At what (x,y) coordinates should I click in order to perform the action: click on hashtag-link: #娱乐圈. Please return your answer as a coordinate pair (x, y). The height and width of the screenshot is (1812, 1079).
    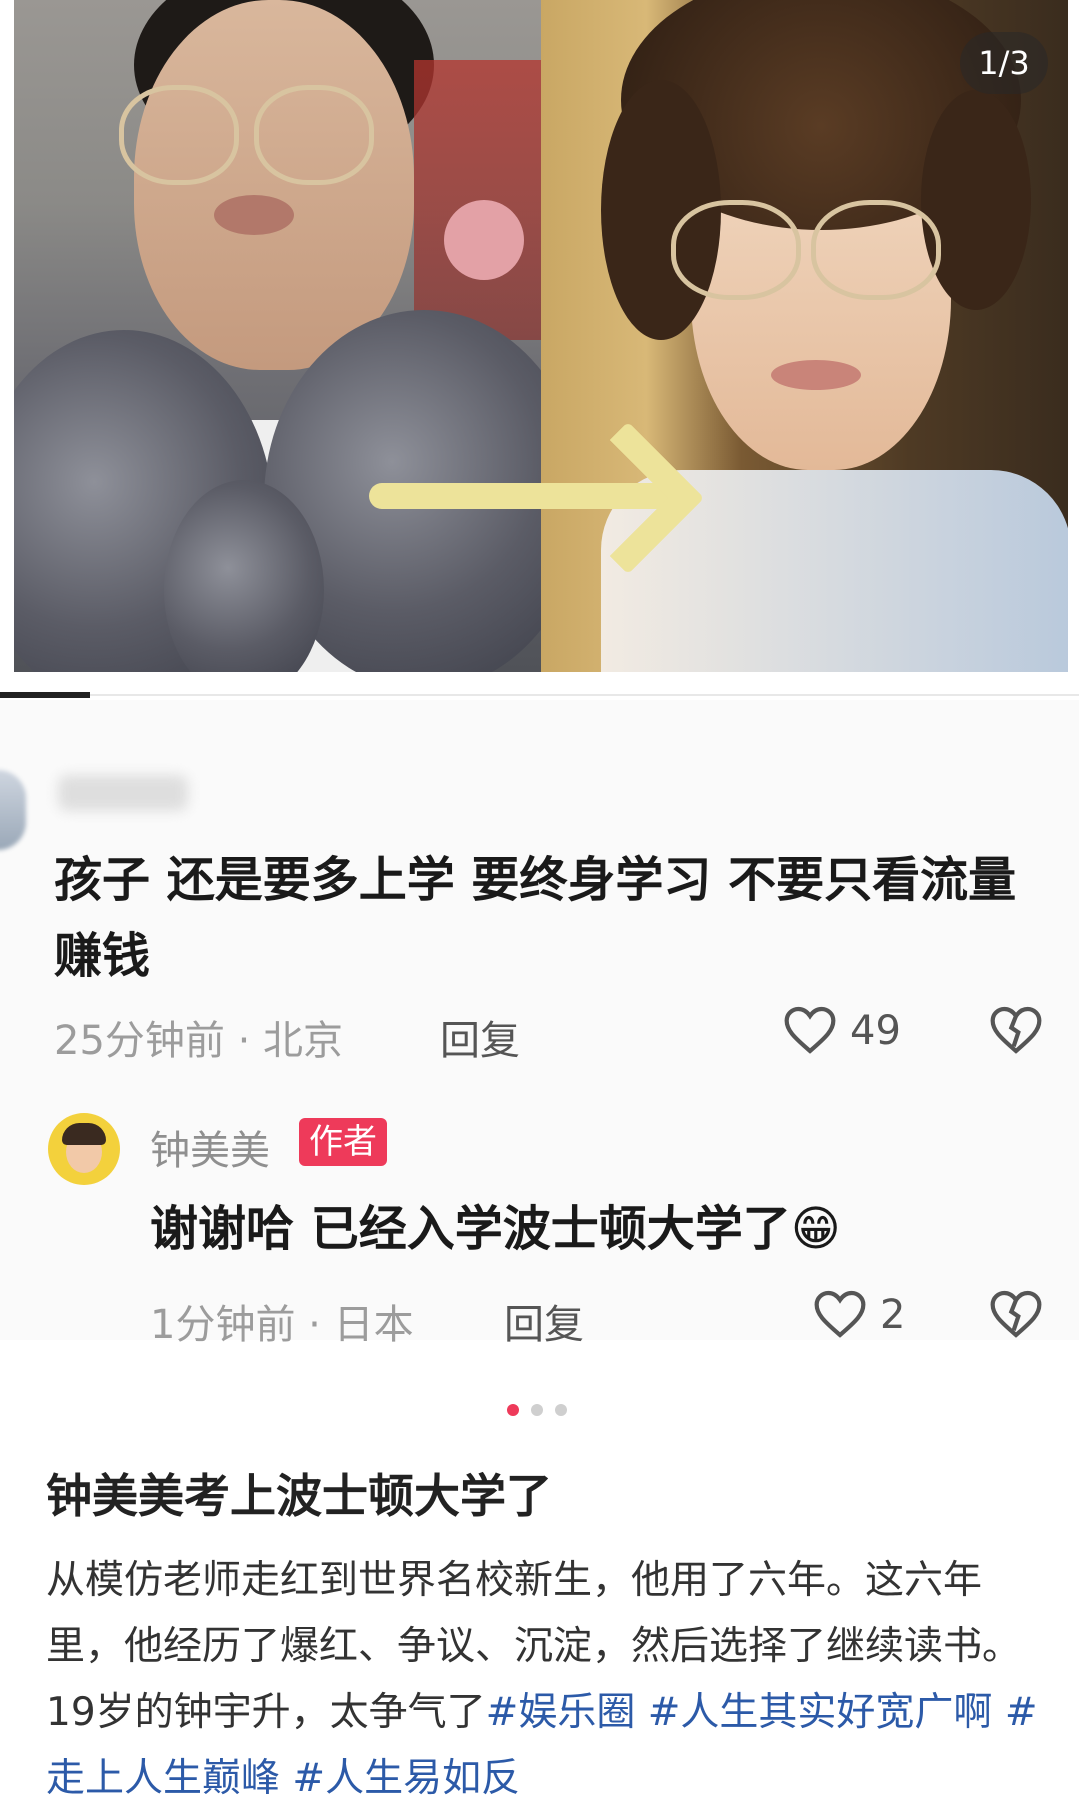
    Looking at the image, I should click on (561, 1712).